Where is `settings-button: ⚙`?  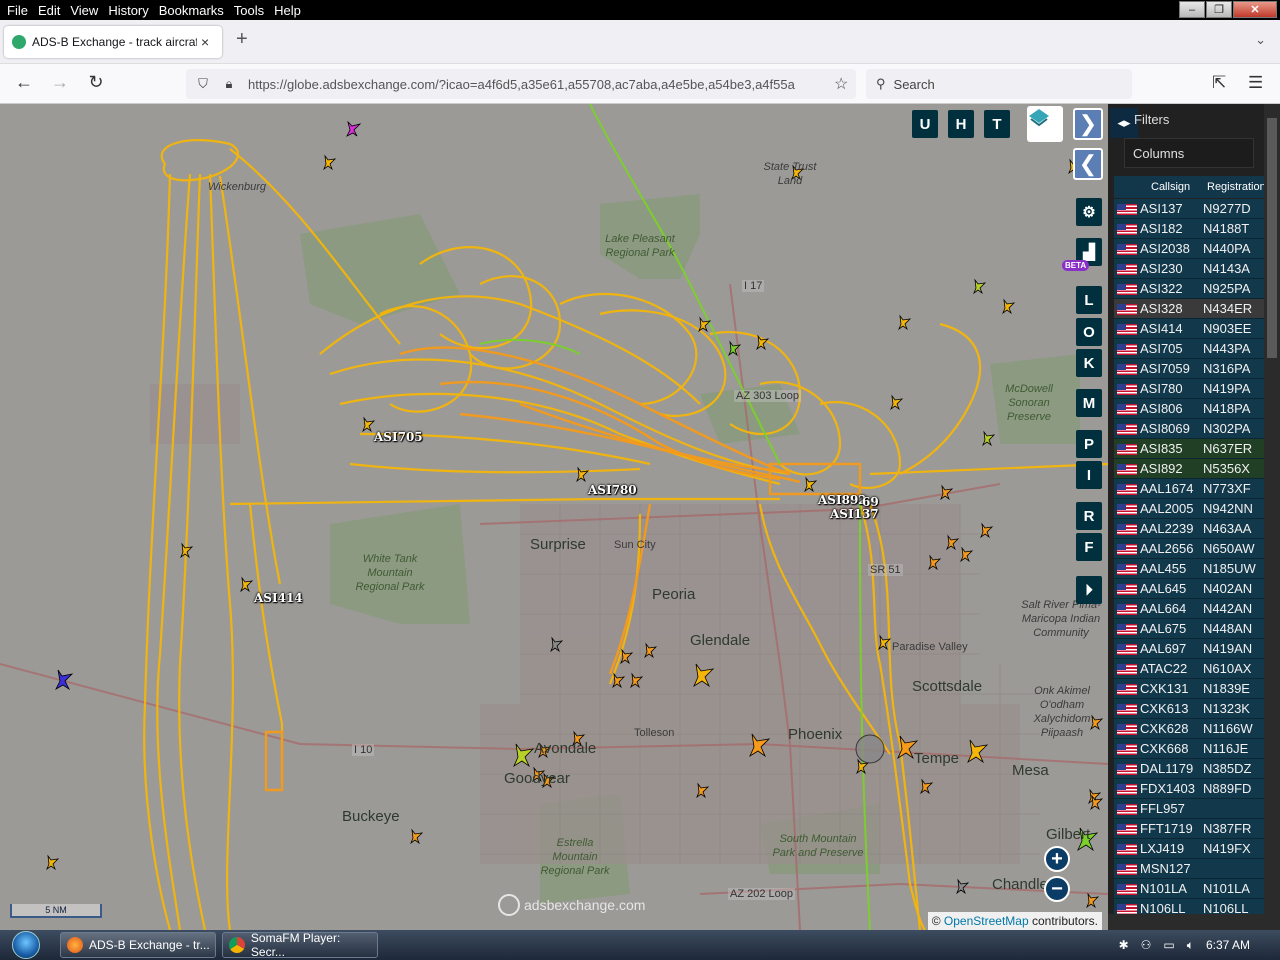 settings-button: ⚙ is located at coordinates (1089, 212).